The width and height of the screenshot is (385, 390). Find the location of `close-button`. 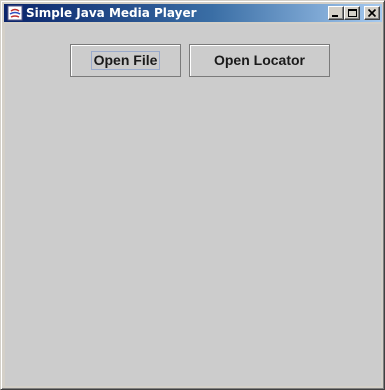

close-button is located at coordinates (372, 13).